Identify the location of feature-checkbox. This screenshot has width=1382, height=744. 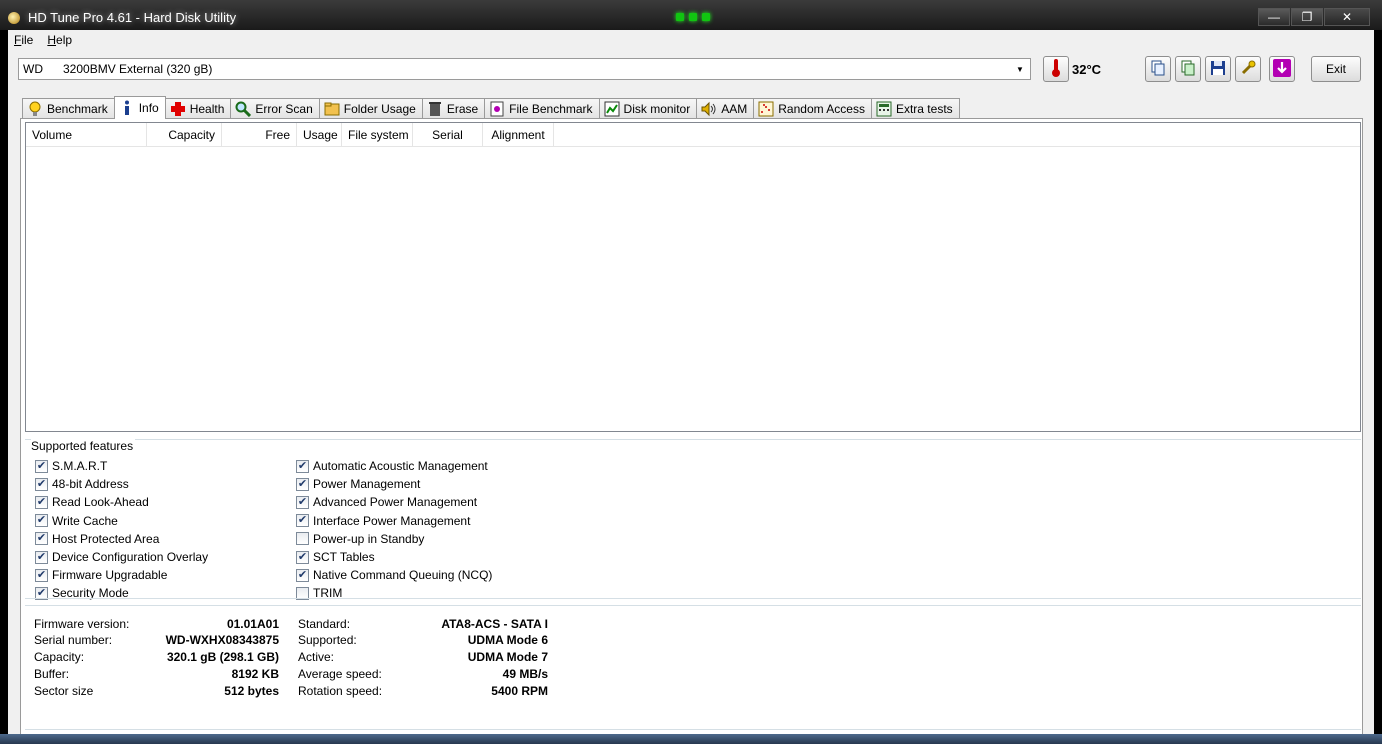
(302, 539).